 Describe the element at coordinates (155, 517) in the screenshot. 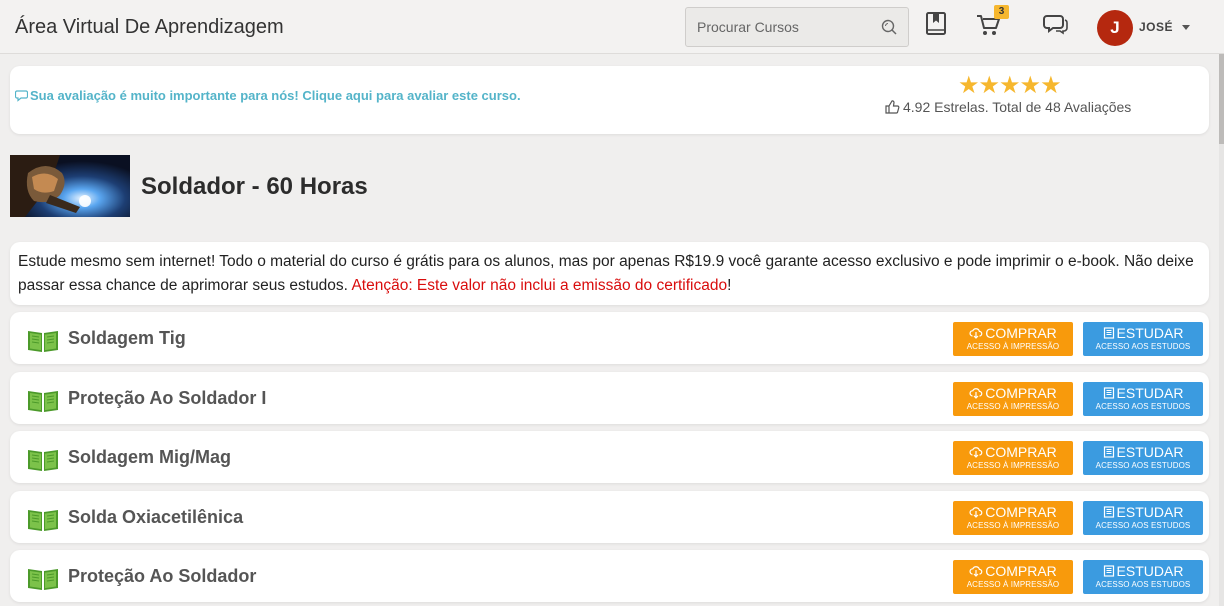

I see `module-title: Solda Oxiacetilênica` at that location.